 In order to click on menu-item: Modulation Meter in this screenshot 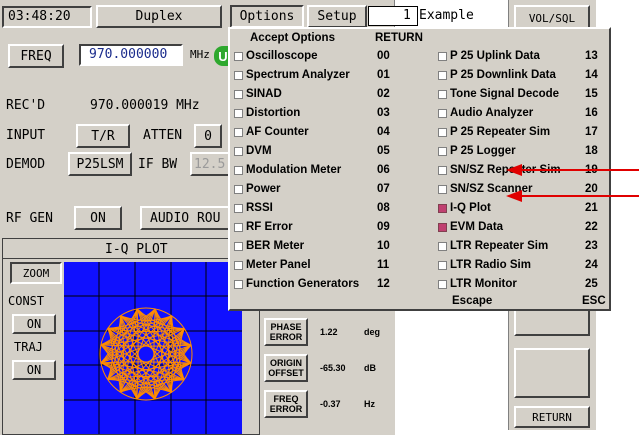, I will do `click(287, 170)`.